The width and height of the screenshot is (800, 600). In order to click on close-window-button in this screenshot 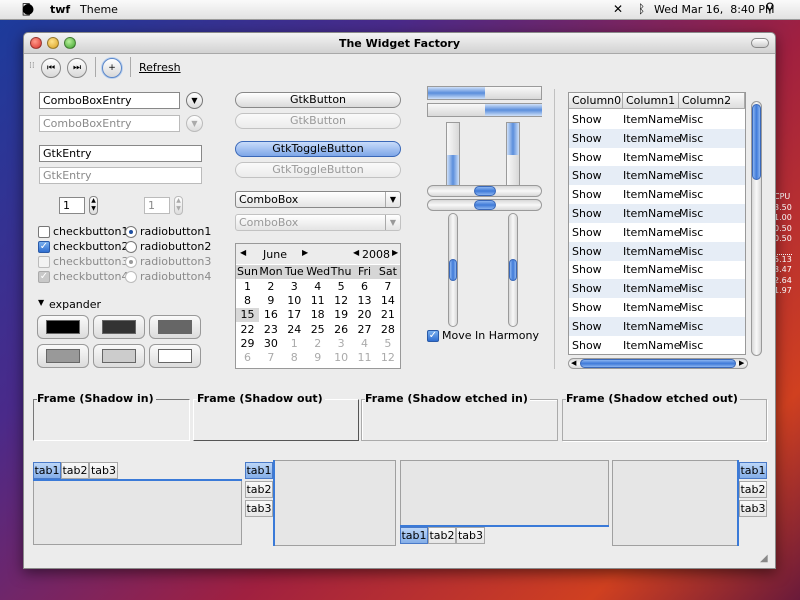, I will do `click(36, 43)`.